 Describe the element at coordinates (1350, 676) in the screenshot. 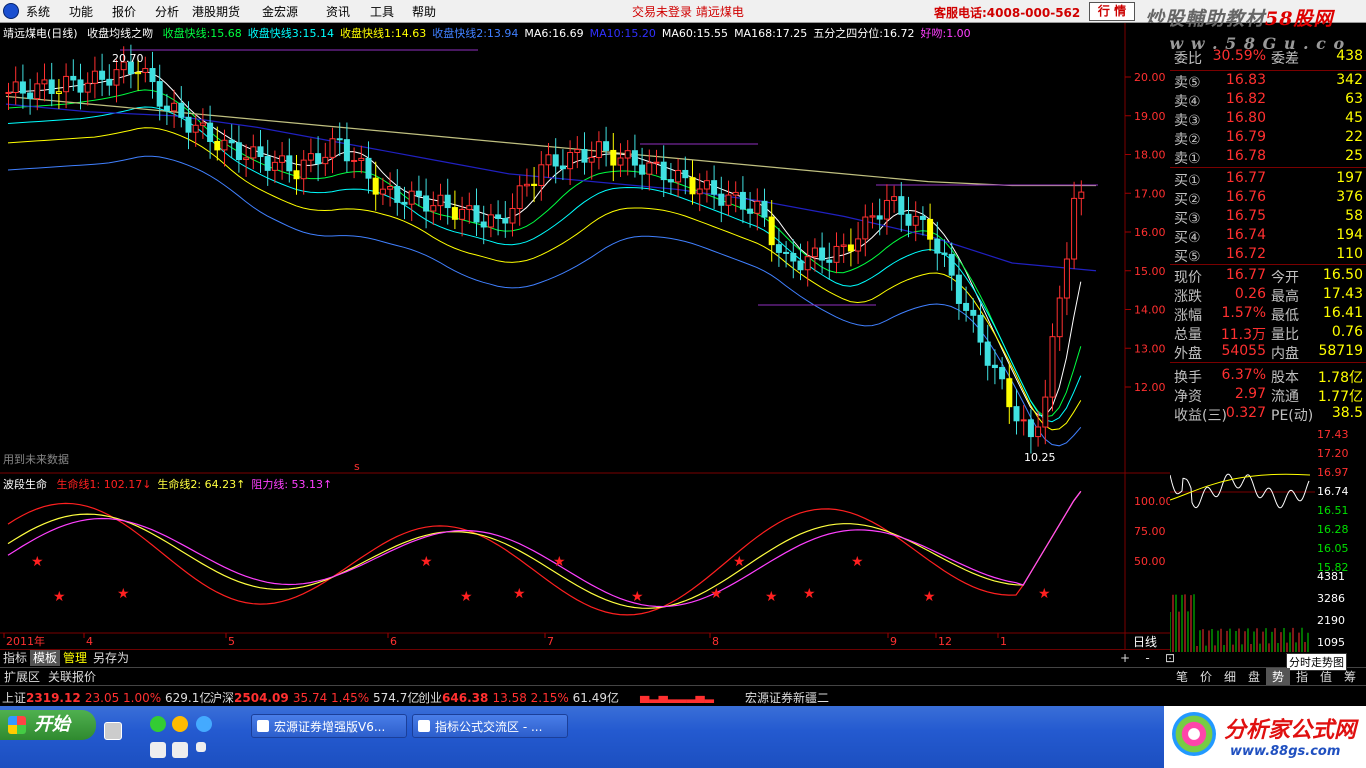

I see `right-tab: 筹` at that location.